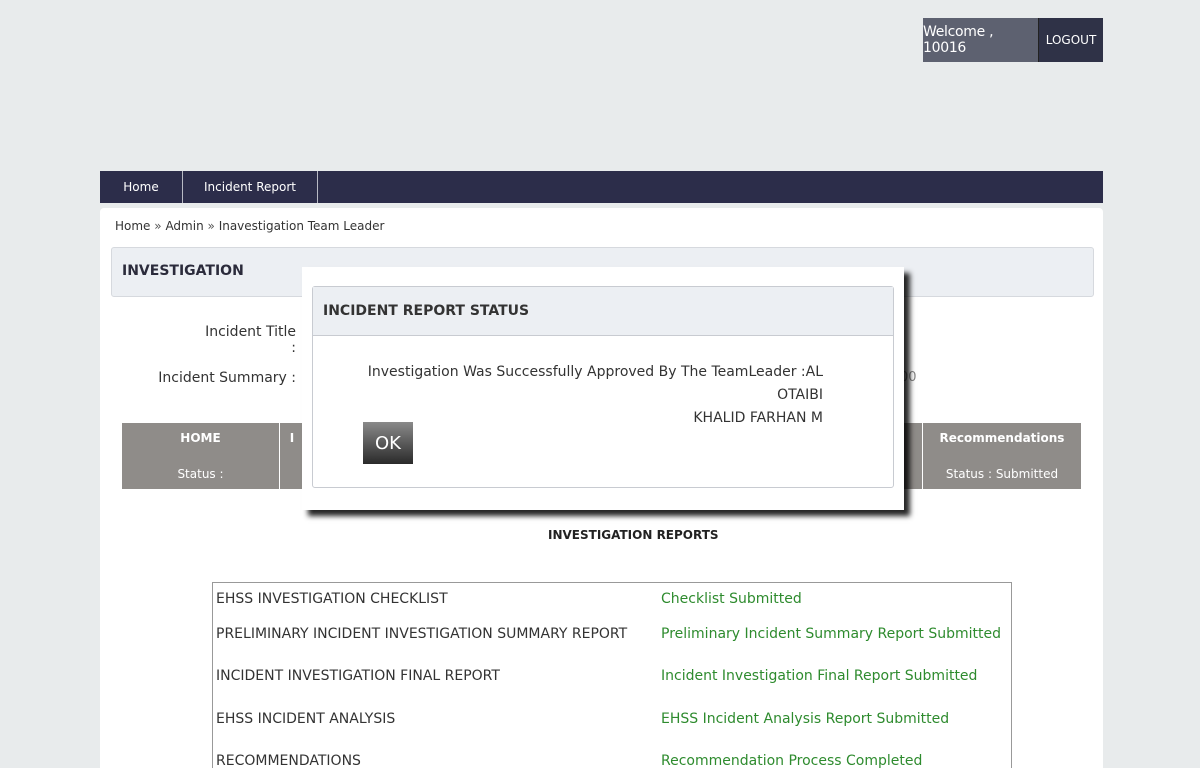 This screenshot has height=768, width=1200. Describe the element at coordinates (250, 340) in the screenshot. I see `incident-title-label: Incident Title :` at that location.